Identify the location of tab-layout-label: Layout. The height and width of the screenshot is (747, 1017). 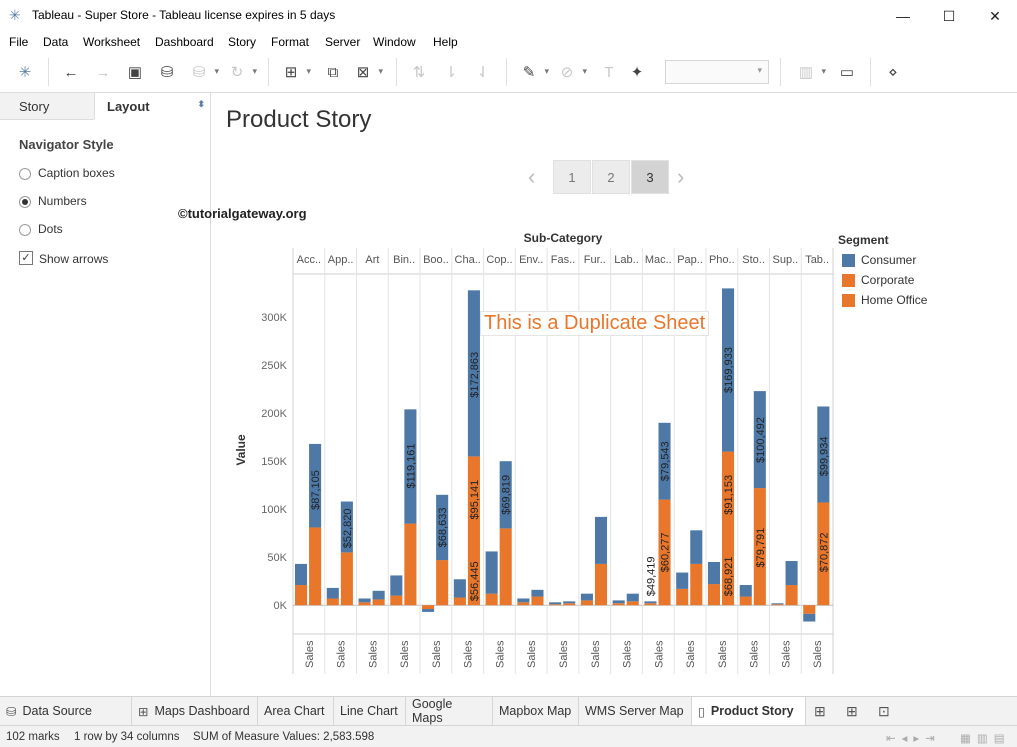
(128, 106).